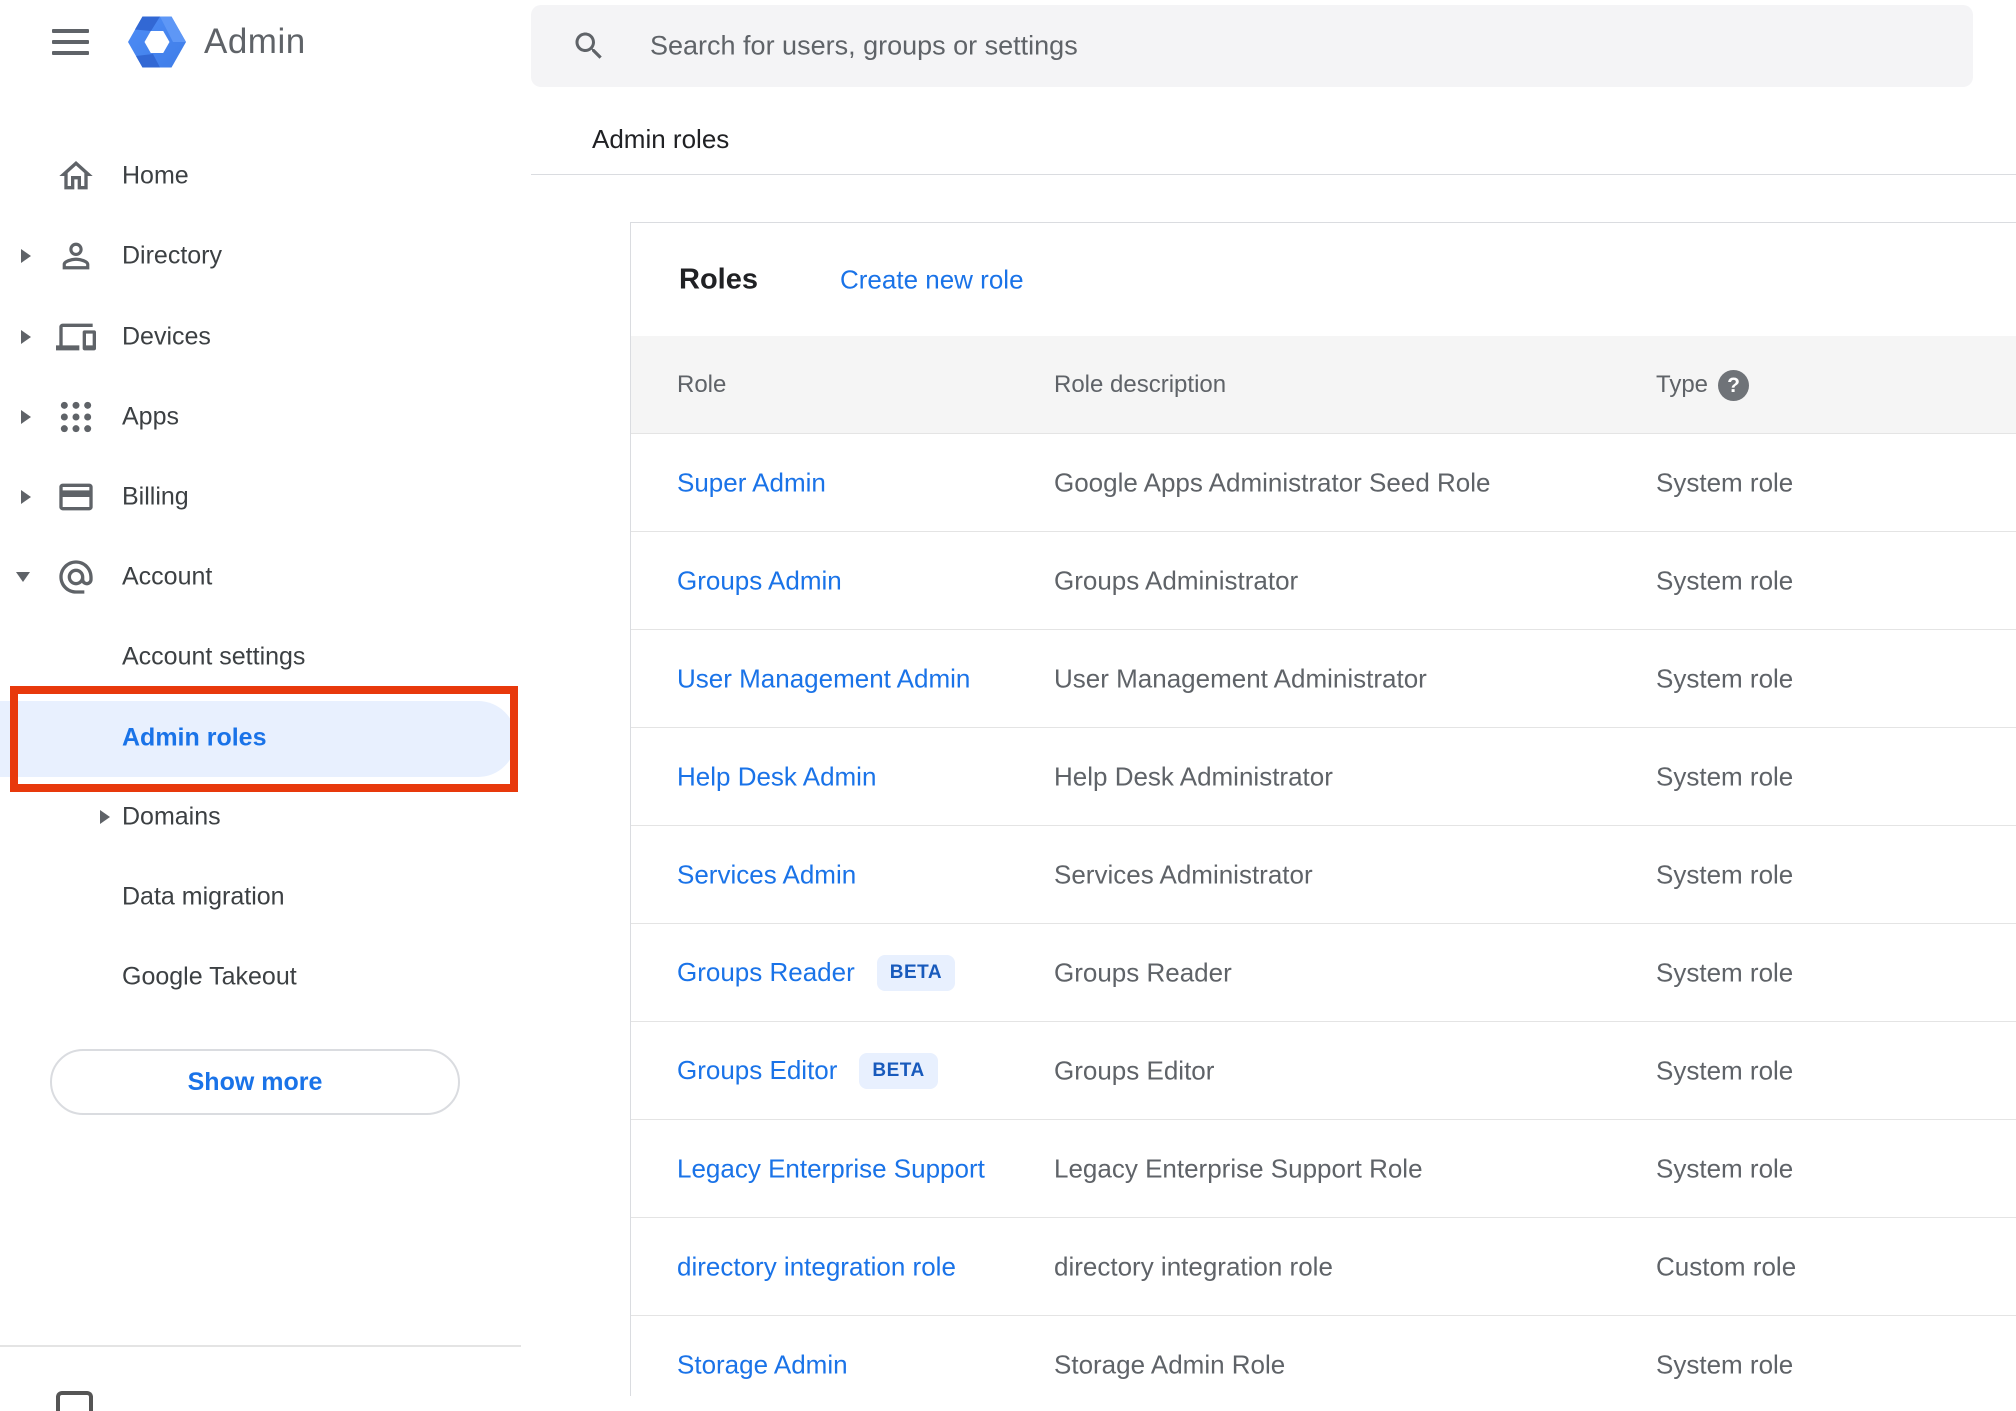 This screenshot has height=1411, width=2016. I want to click on breadcrumb: Admin roles, so click(661, 139).